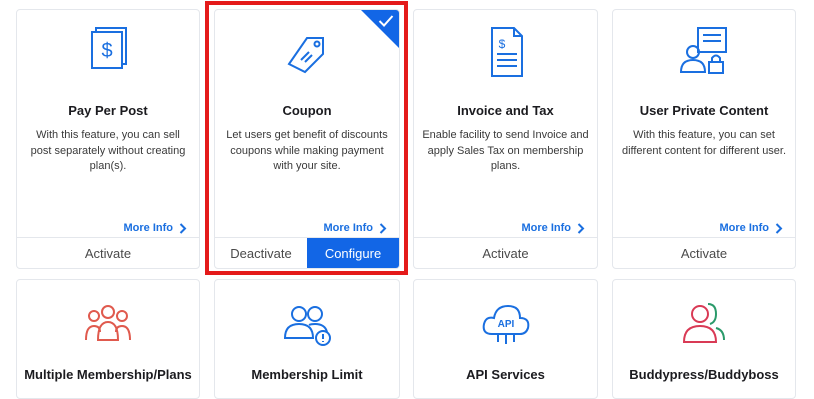 This screenshot has height=399, width=814. What do you see at coordinates (704, 110) in the screenshot?
I see `card-title: User Private Content` at bounding box center [704, 110].